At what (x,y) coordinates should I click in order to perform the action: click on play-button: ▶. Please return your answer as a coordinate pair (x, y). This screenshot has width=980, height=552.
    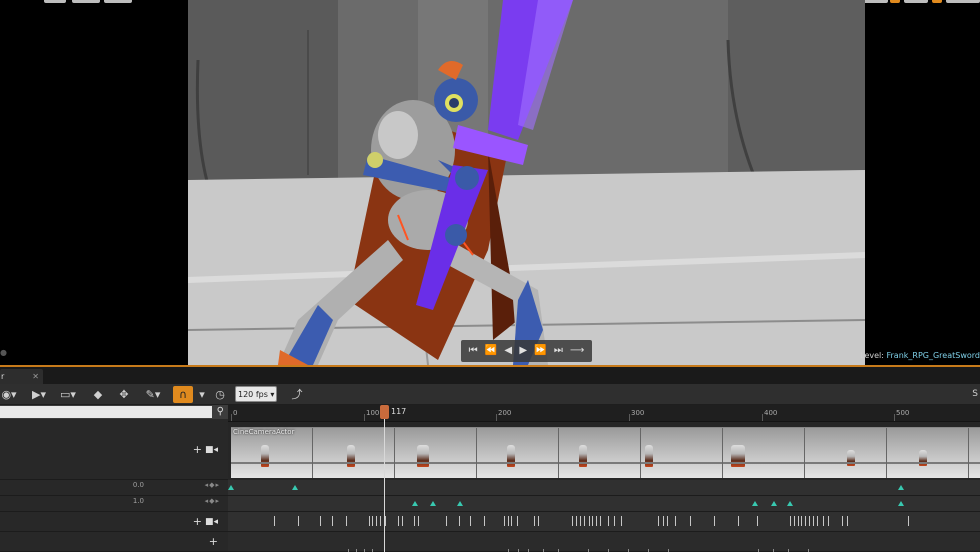
    Looking at the image, I should click on (523, 351).